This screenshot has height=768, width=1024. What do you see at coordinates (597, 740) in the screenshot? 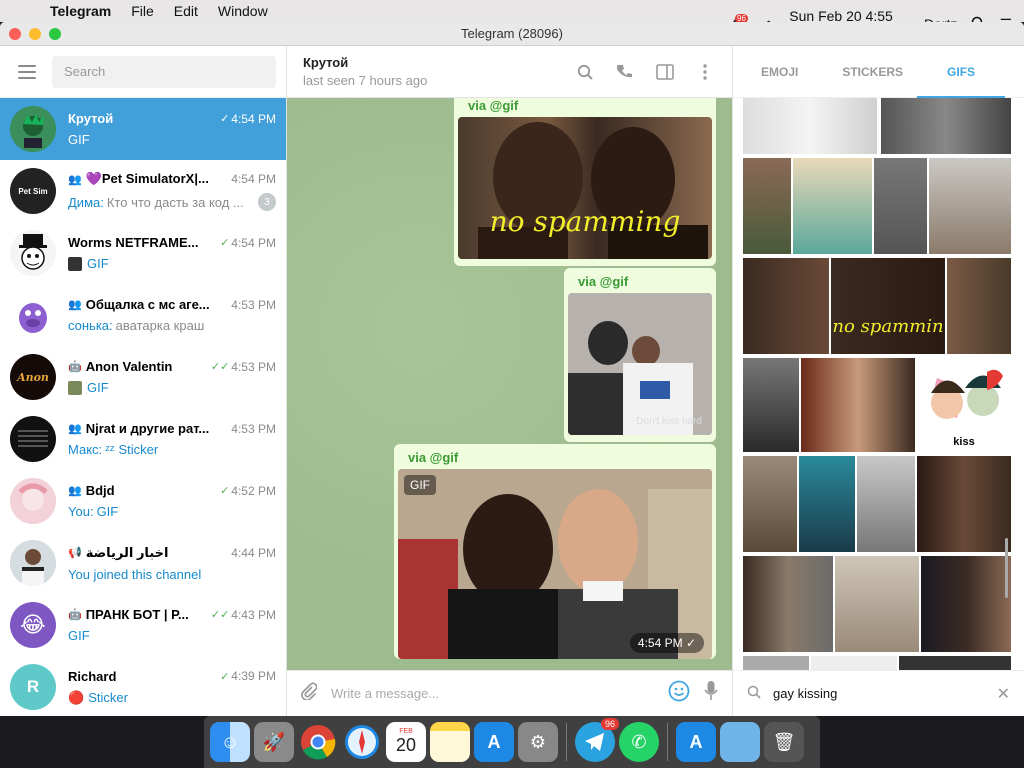
I see `telegram-dock-icon: 96` at bounding box center [597, 740].